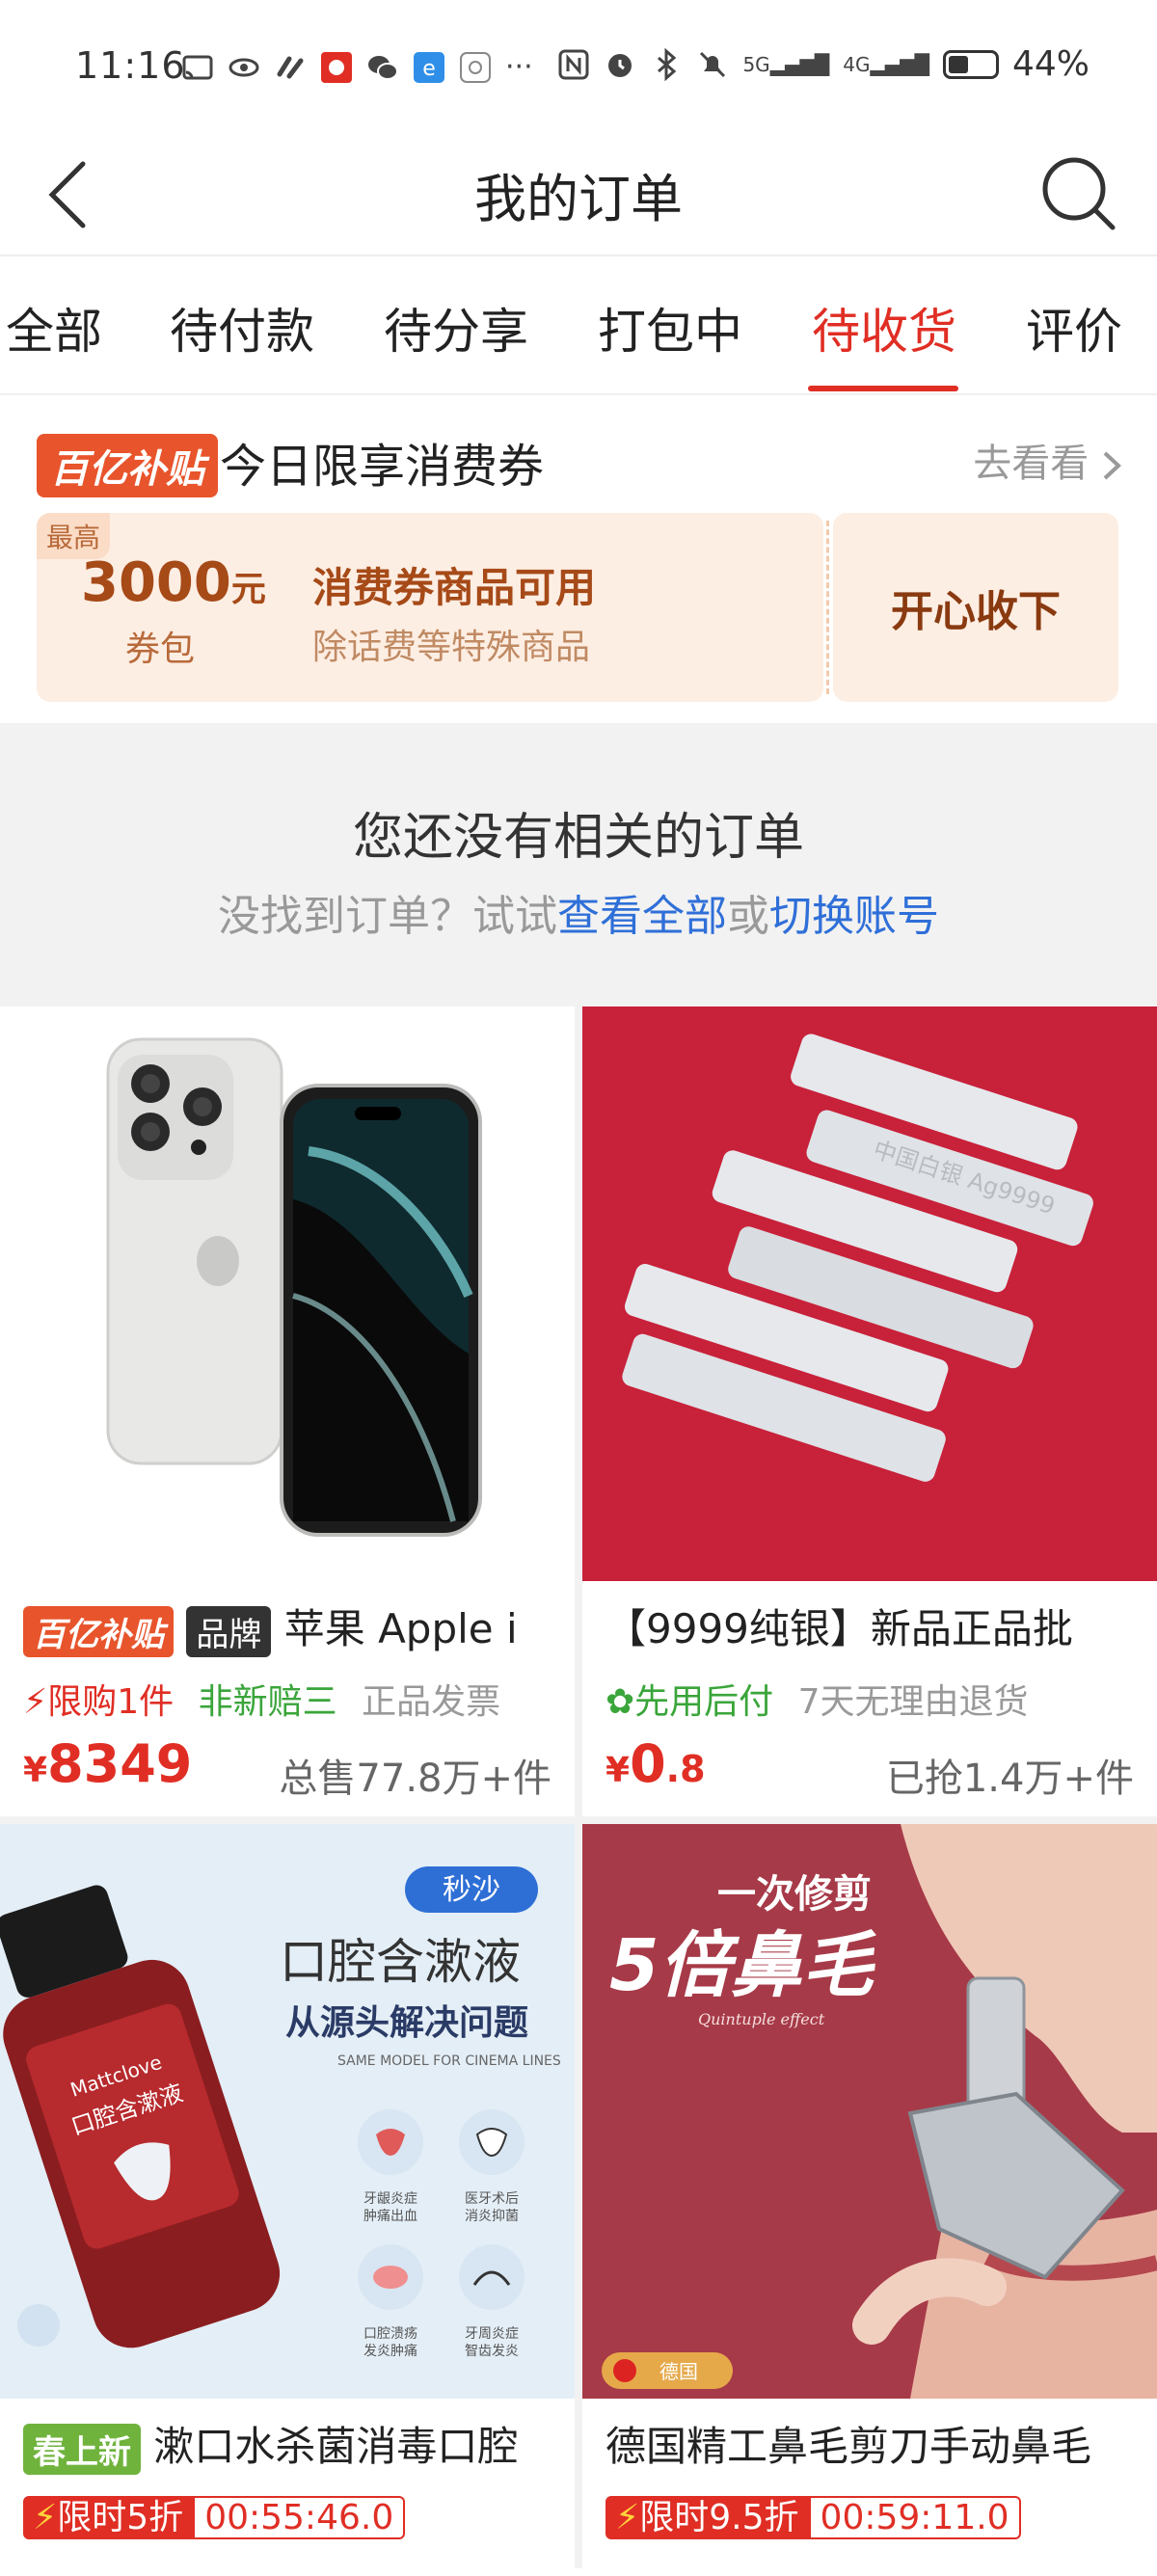 This screenshot has width=1157, height=2576. I want to click on signal-4g-icon: 4G▂▄▆█, so click(886, 64).